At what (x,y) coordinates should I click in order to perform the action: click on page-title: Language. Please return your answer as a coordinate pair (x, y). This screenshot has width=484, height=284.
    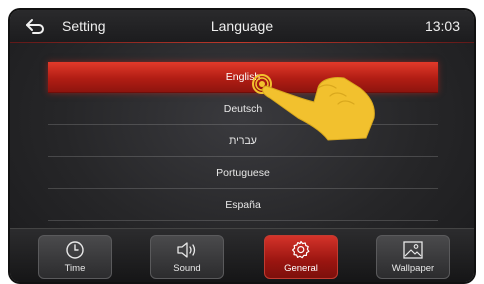
    Looking at the image, I should click on (242, 26).